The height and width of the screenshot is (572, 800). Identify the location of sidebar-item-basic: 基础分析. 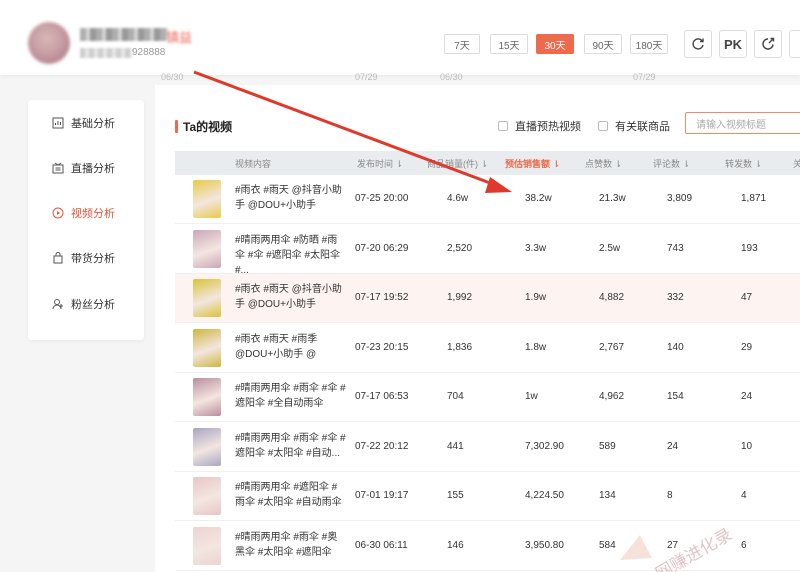
(83, 123).